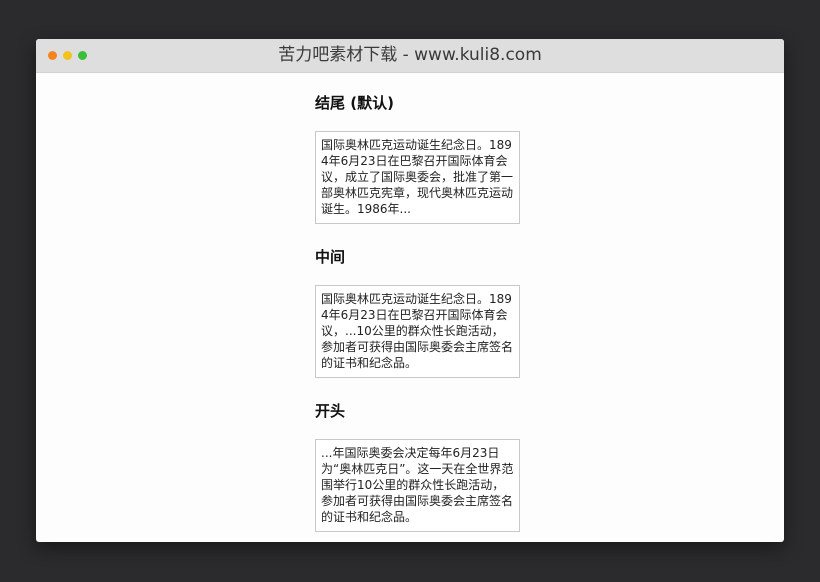  I want to click on section-heading: 结尾 (默认), so click(354, 103).